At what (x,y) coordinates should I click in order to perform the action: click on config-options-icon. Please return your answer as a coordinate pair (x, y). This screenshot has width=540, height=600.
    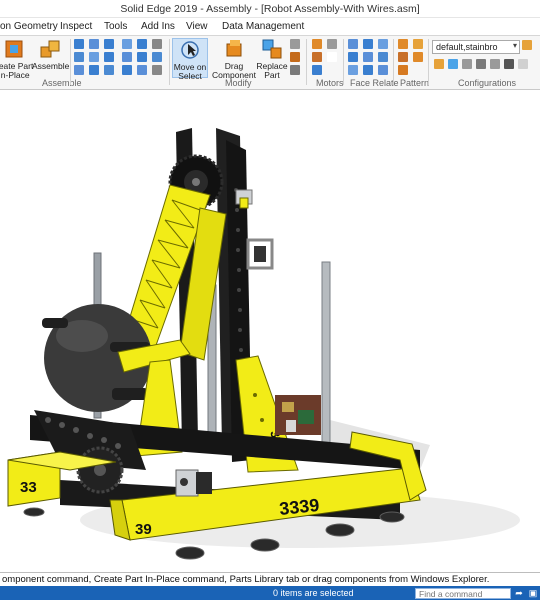
    Looking at the image, I should click on (523, 64).